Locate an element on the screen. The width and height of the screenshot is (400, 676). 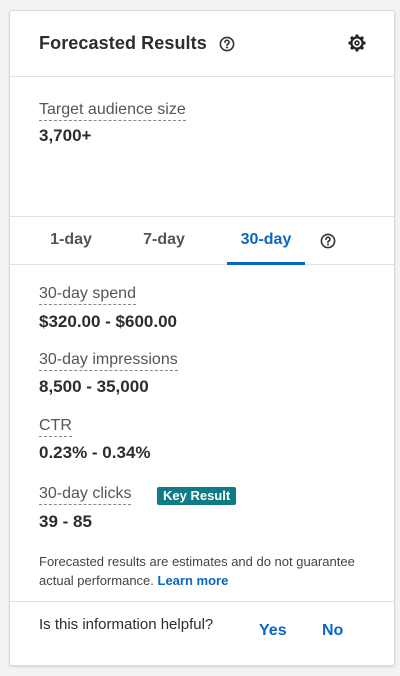
metric-label-spend: 30-day spend is located at coordinates (87, 295).